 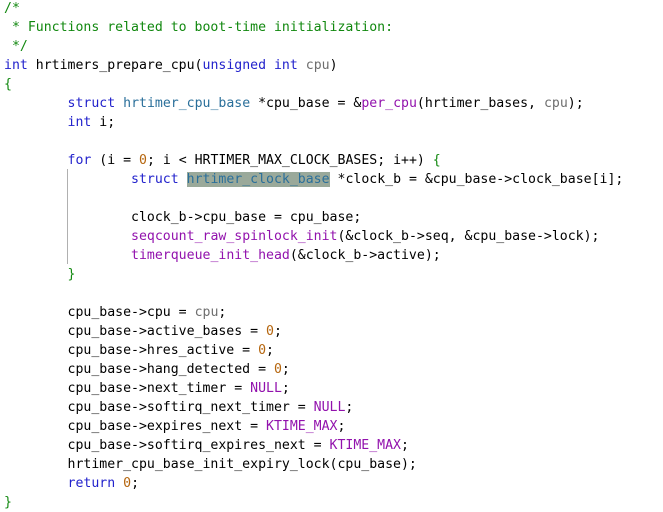 What do you see at coordinates (575, 103) in the screenshot?
I see `code-token: );` at bounding box center [575, 103].